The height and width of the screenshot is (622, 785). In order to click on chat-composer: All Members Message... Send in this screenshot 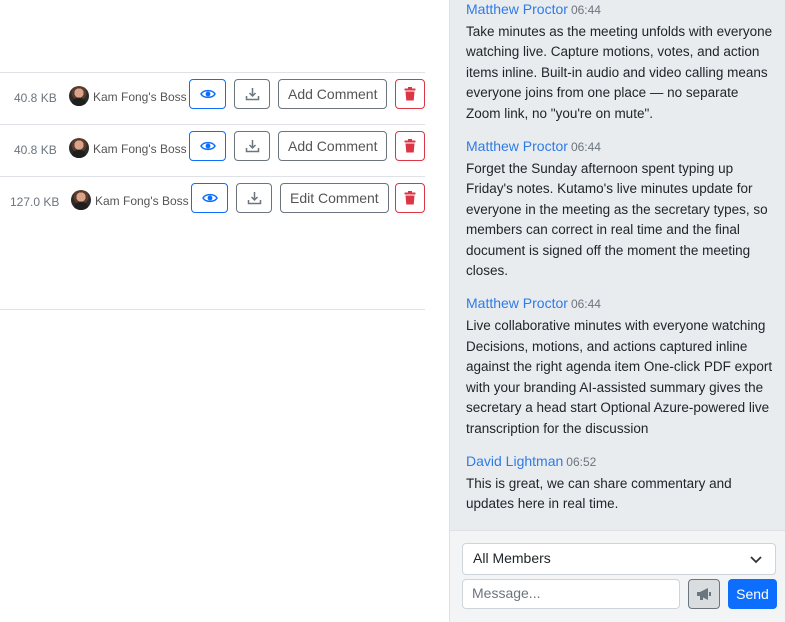, I will do `click(617, 576)`.